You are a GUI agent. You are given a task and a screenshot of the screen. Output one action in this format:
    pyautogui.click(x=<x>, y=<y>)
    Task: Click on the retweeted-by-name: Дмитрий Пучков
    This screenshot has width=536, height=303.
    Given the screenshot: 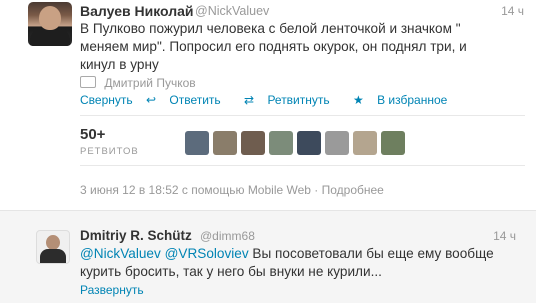 What is the action you would take?
    pyautogui.click(x=149, y=83)
    